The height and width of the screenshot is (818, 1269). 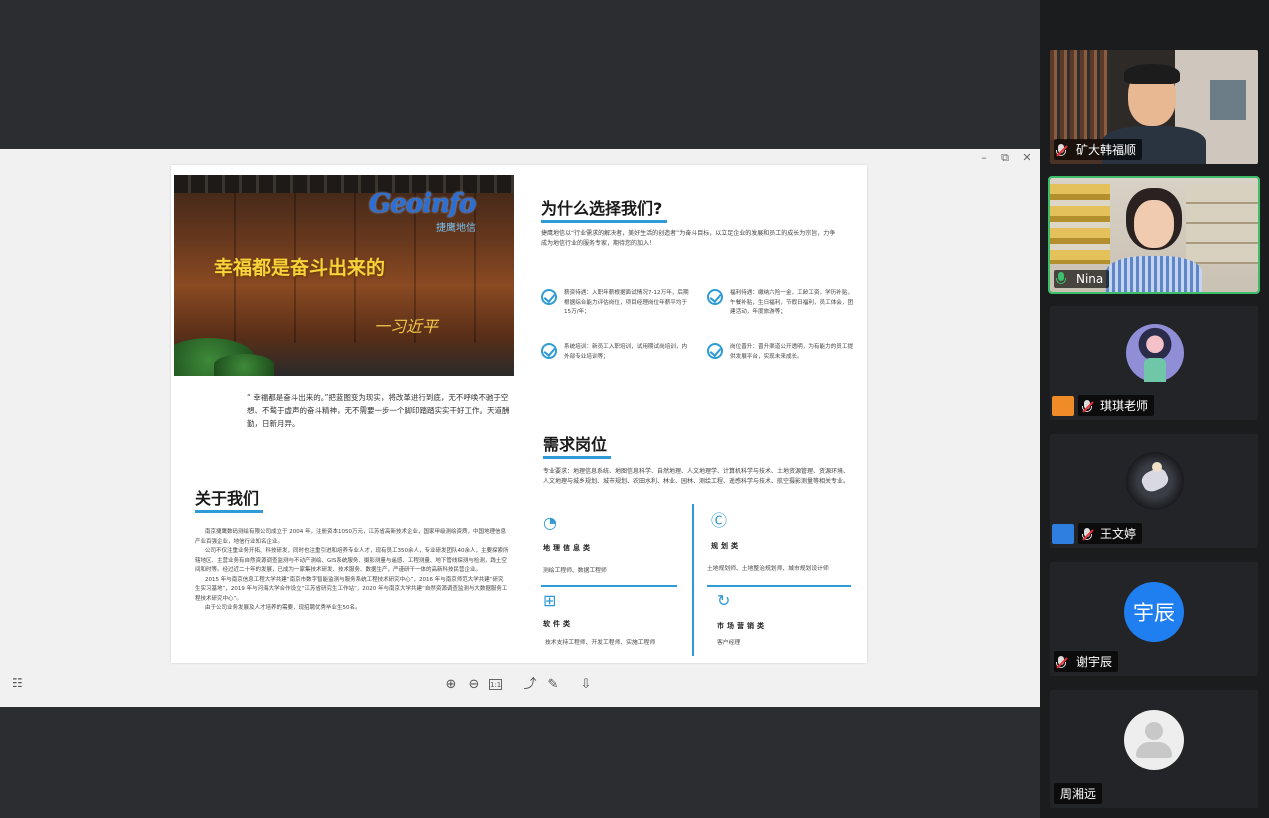 I want to click on download-icon: ⇩, so click(x=586, y=685).